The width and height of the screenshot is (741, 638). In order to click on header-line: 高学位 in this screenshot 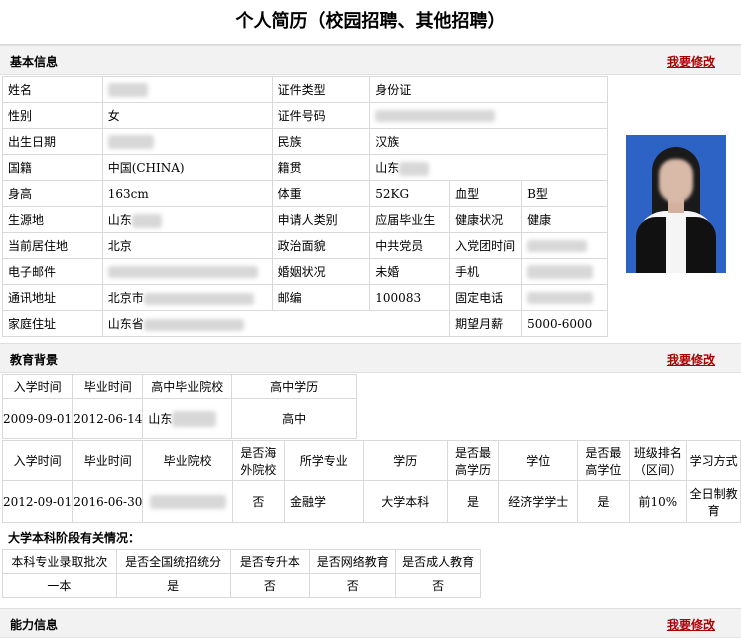, I will do `click(603, 469)`.